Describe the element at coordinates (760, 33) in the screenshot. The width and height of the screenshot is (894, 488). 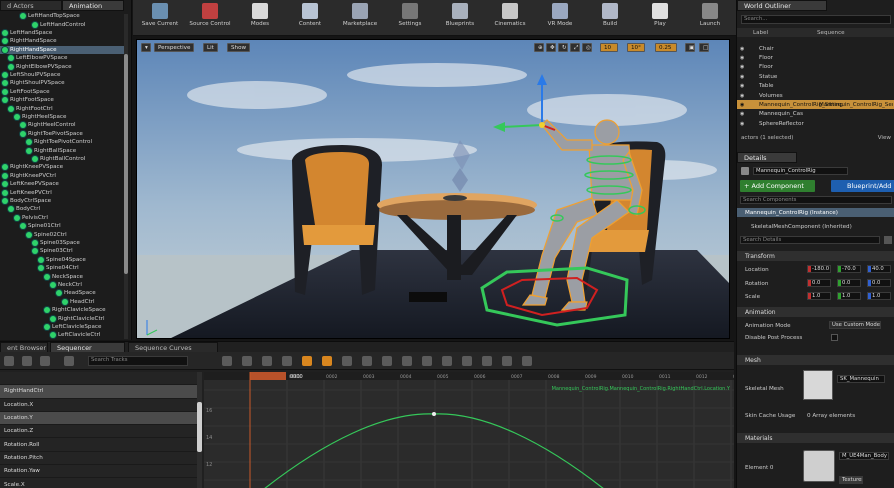
I see `outliner-col-label: Label` at that location.